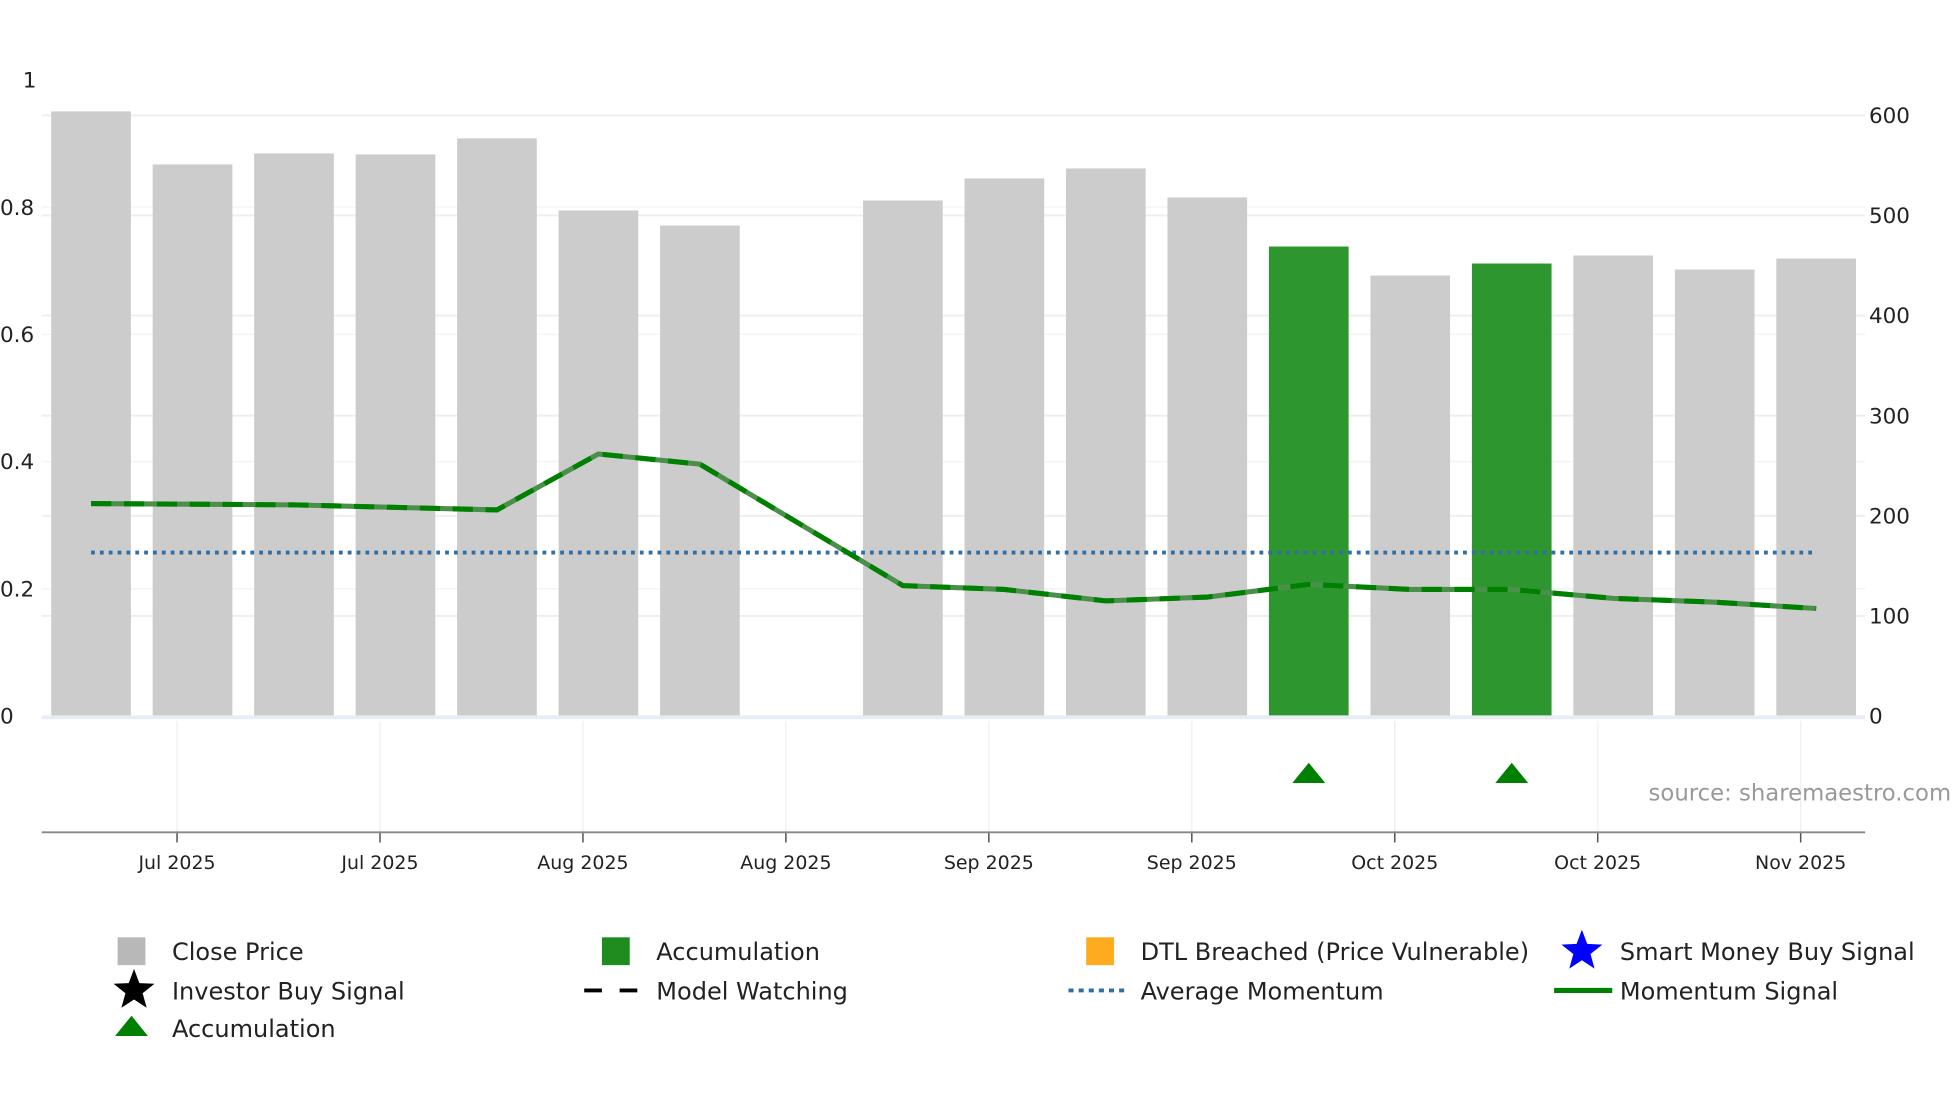  I want to click on green-square-icon, so click(615, 951).